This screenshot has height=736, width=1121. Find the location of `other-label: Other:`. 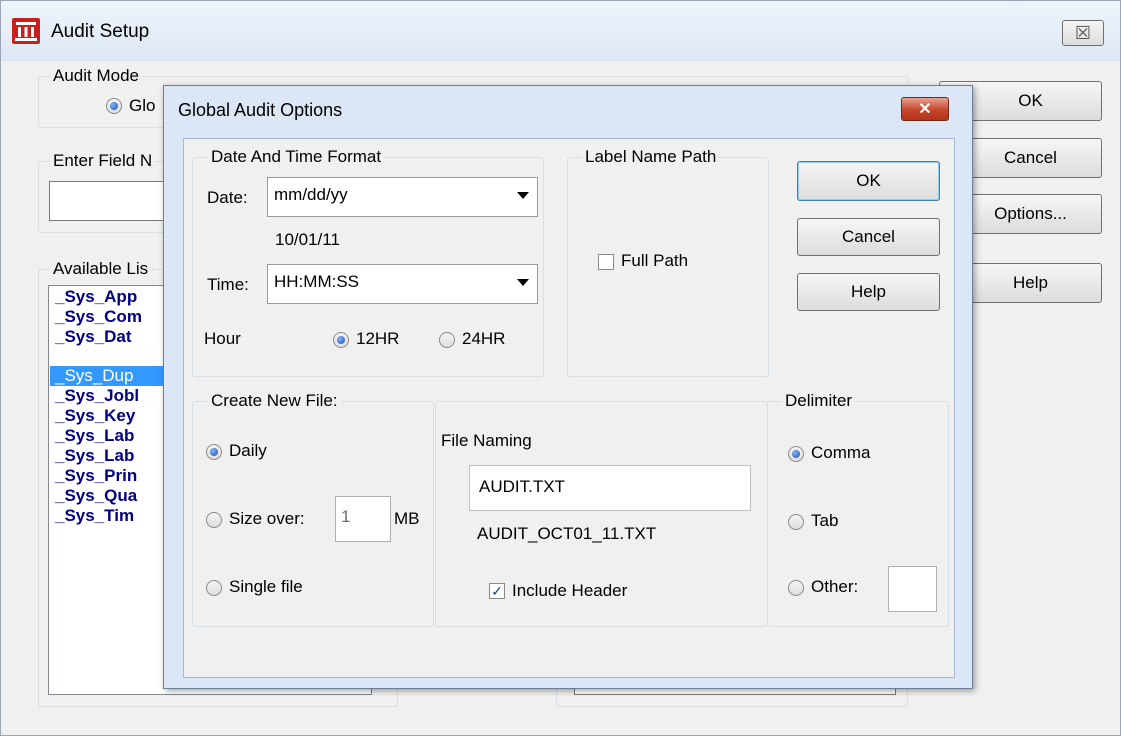

other-label: Other: is located at coordinates (835, 586).